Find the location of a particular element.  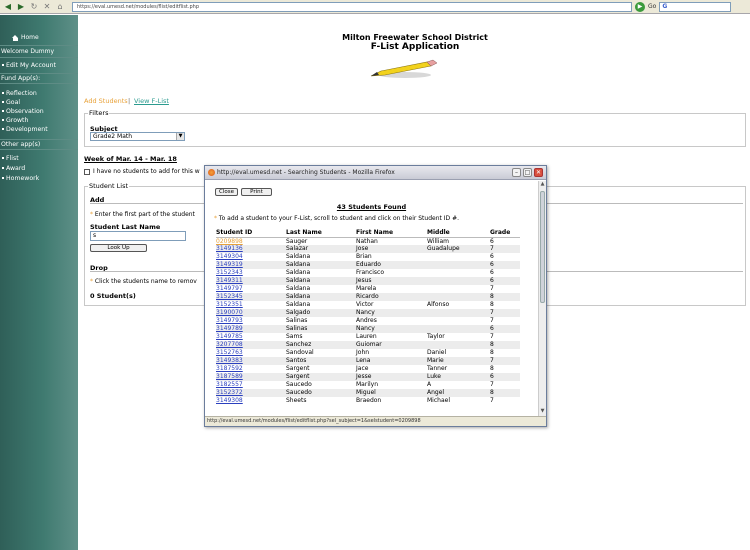

student-id-link: 3149319 is located at coordinates (251, 265).